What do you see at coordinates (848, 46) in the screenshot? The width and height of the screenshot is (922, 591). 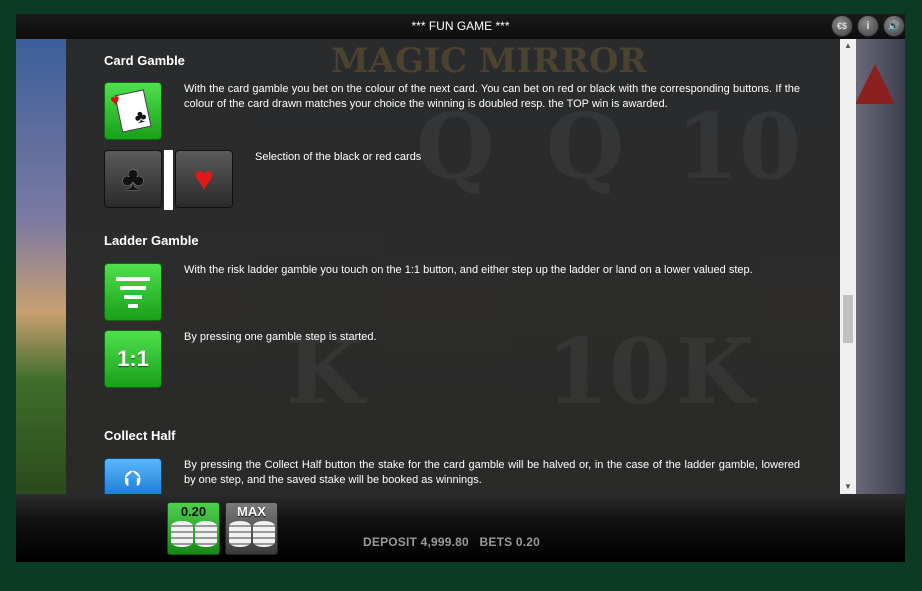 I see `scroll-up-arrow: ▲` at bounding box center [848, 46].